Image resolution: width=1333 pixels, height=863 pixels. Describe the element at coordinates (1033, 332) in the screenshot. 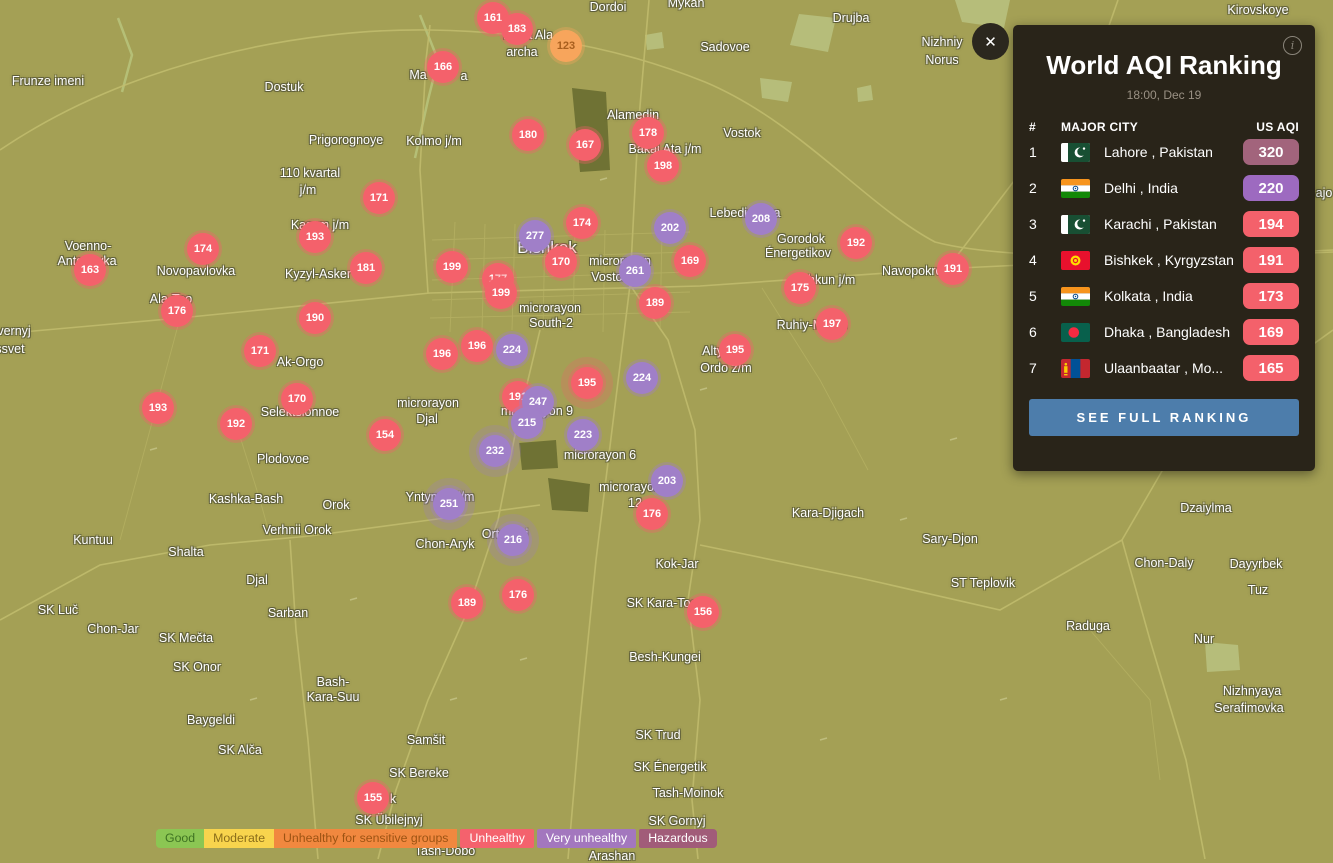

I see `rank-number: 6` at that location.